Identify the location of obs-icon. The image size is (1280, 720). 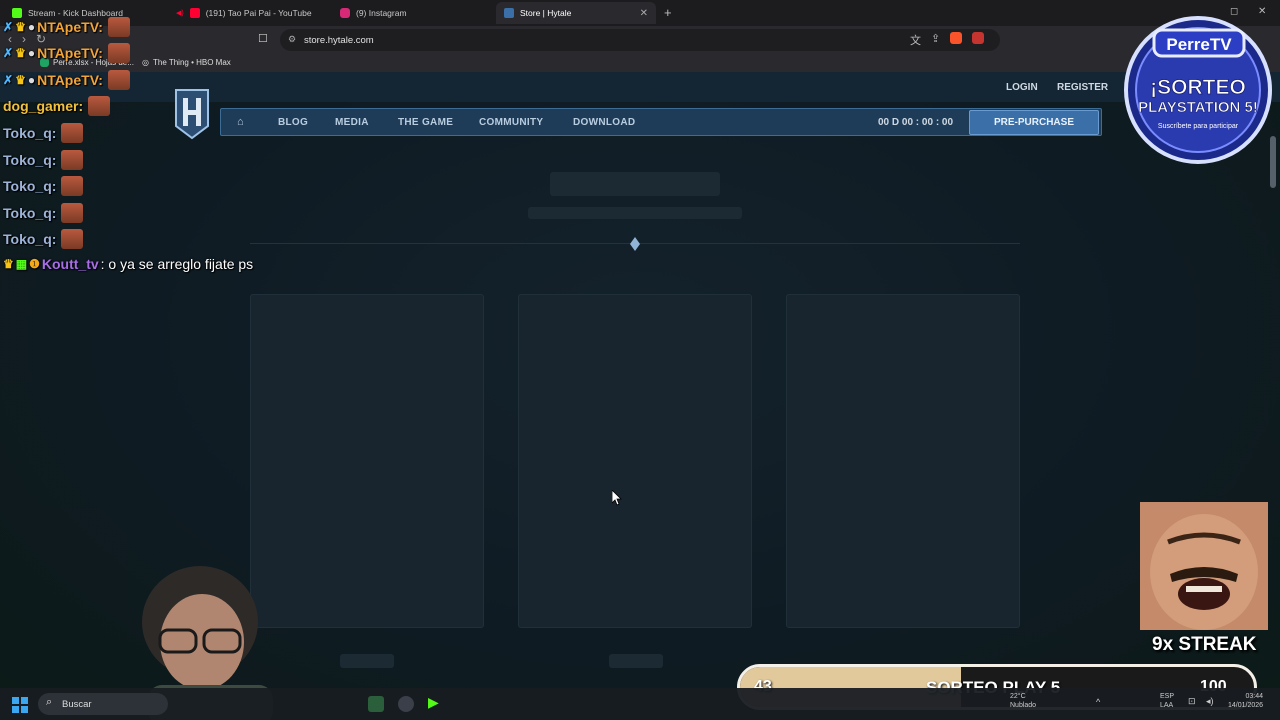
(406, 704).